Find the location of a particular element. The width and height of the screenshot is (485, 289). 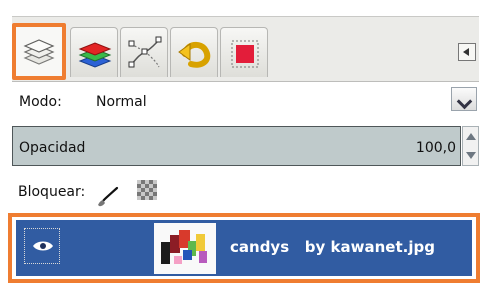

lock-alpha-checker-icon is located at coordinates (147, 190).